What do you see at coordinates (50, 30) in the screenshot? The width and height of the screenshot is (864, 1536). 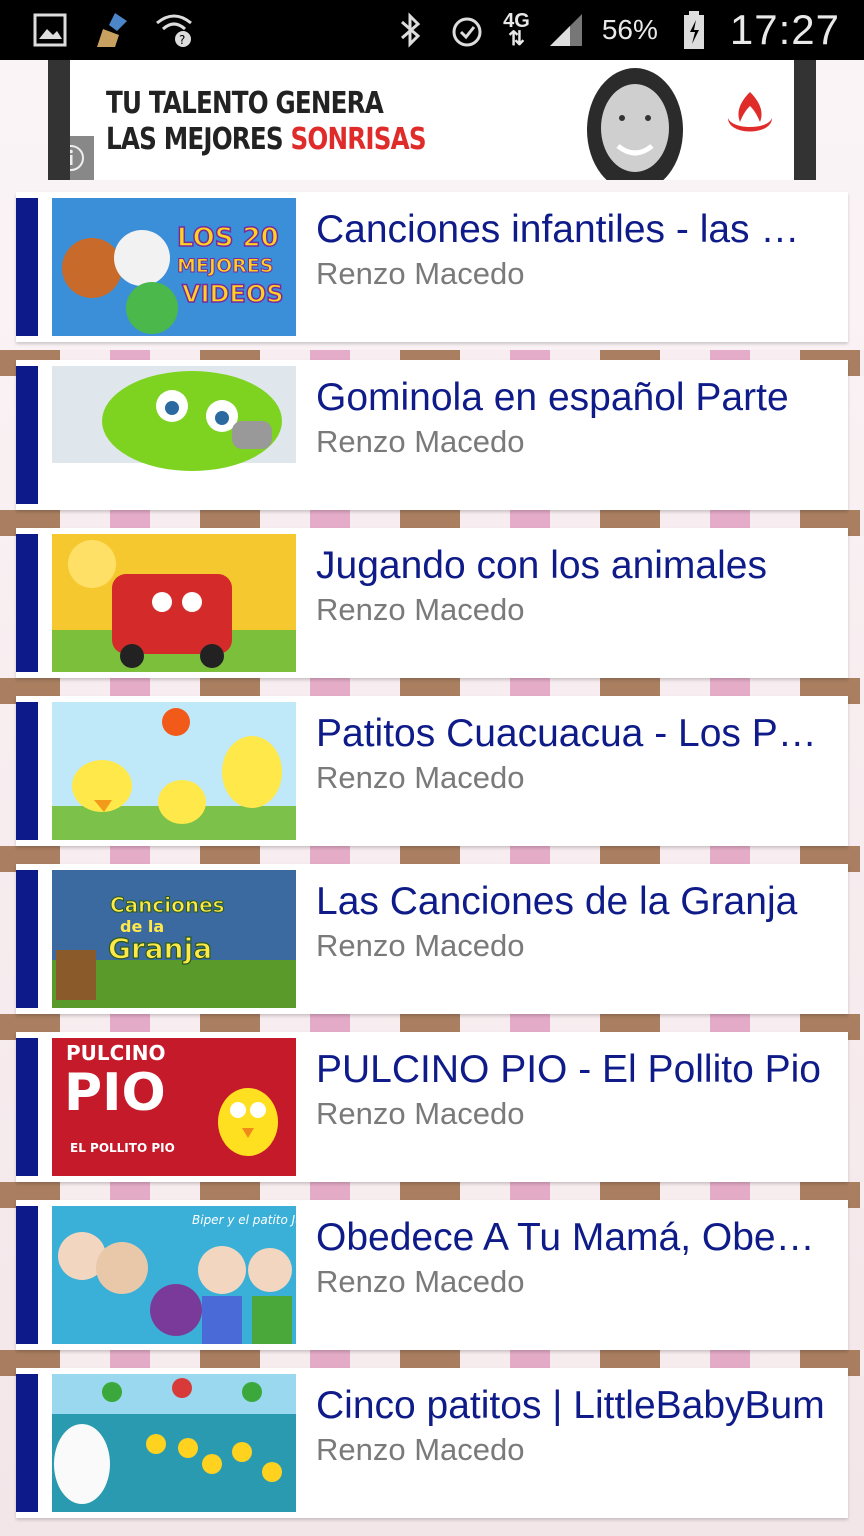 I see `gallery-icon` at bounding box center [50, 30].